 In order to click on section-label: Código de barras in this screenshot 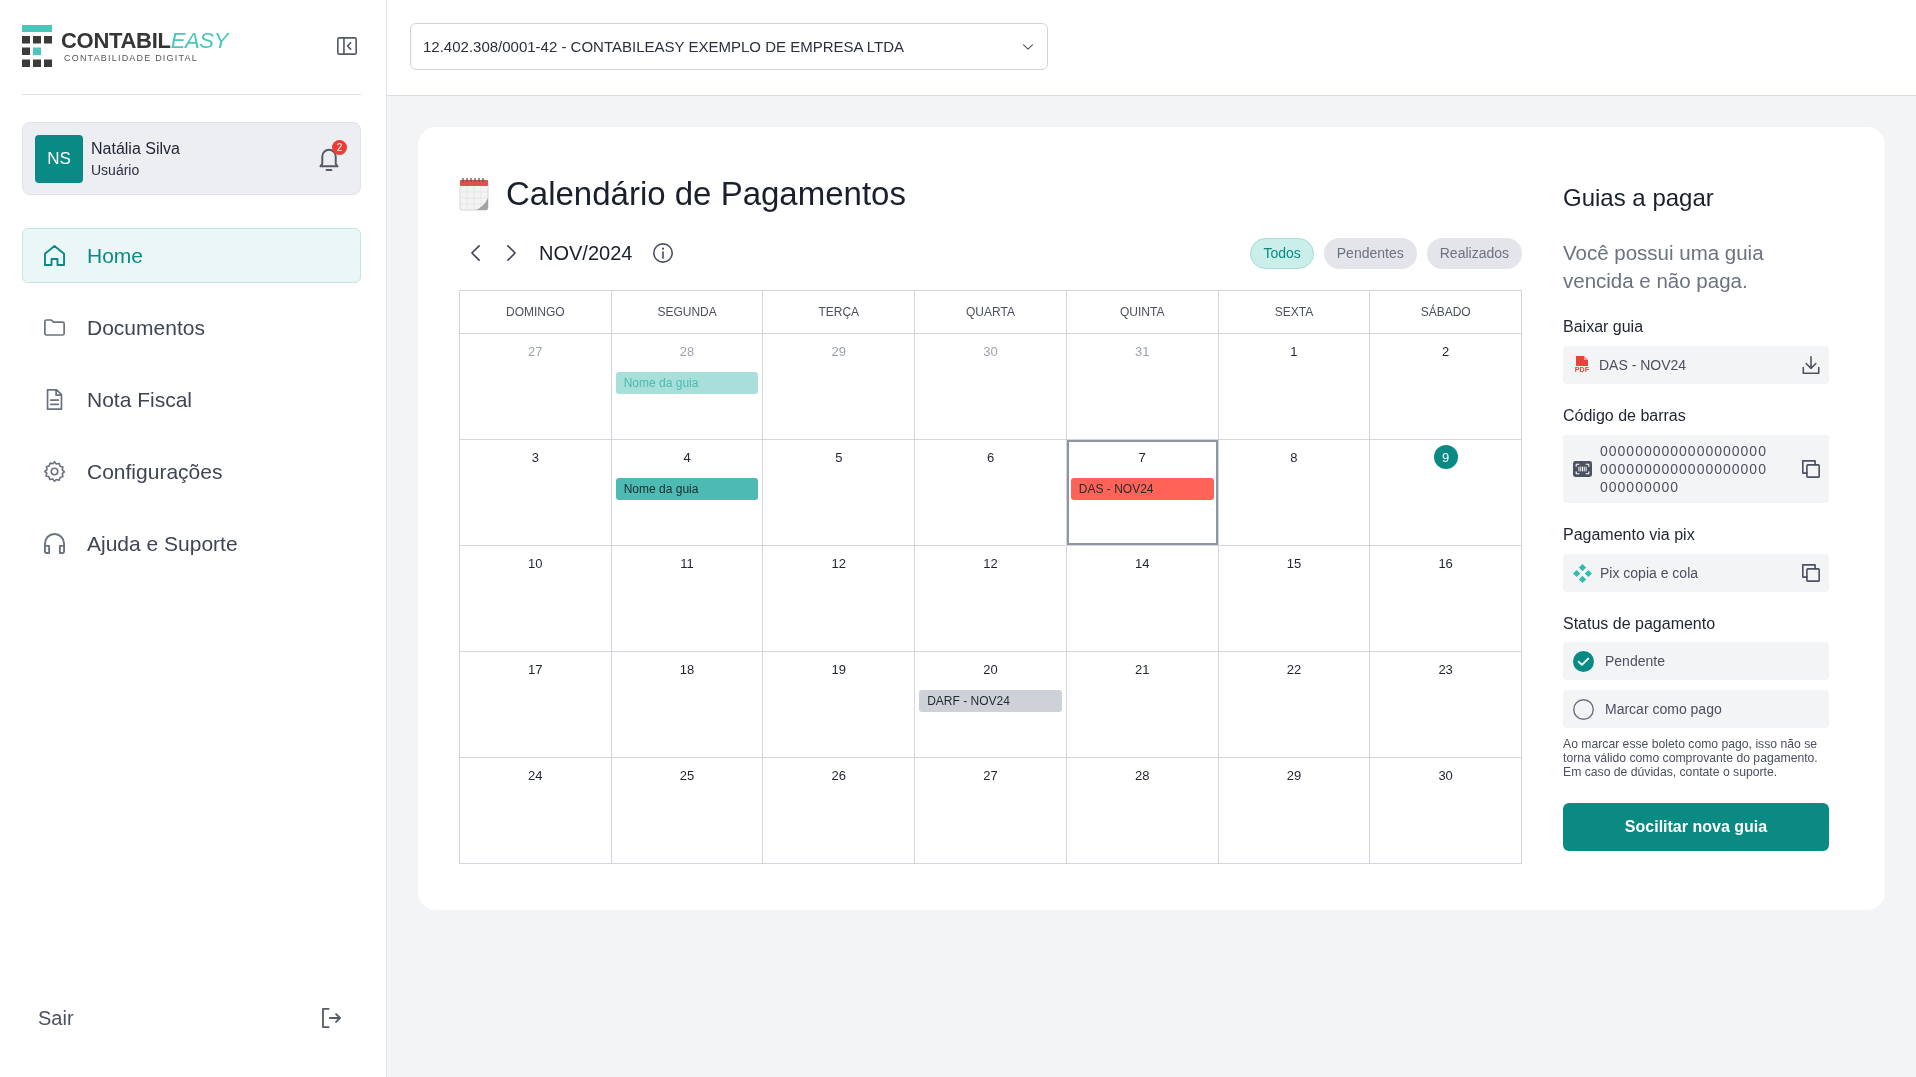, I will do `click(1625, 416)`.